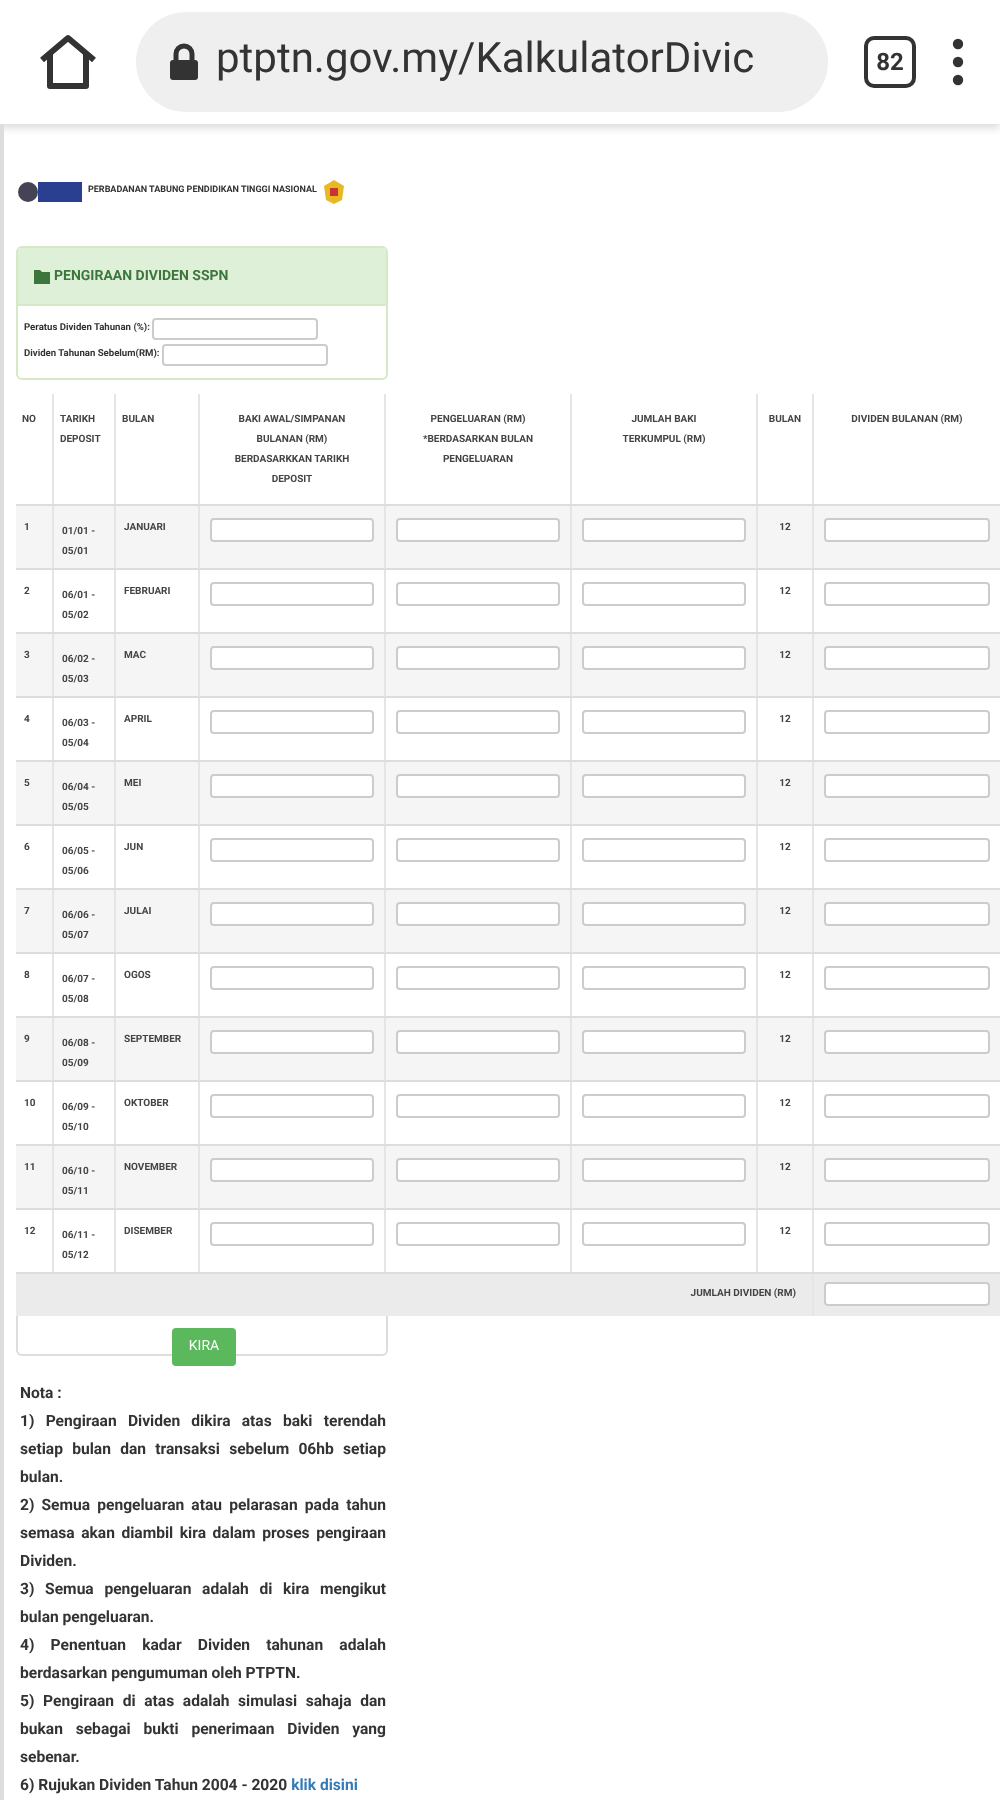 This screenshot has width=1000, height=1800. What do you see at coordinates (184, 62) in the screenshot?
I see `lock-icon` at bounding box center [184, 62].